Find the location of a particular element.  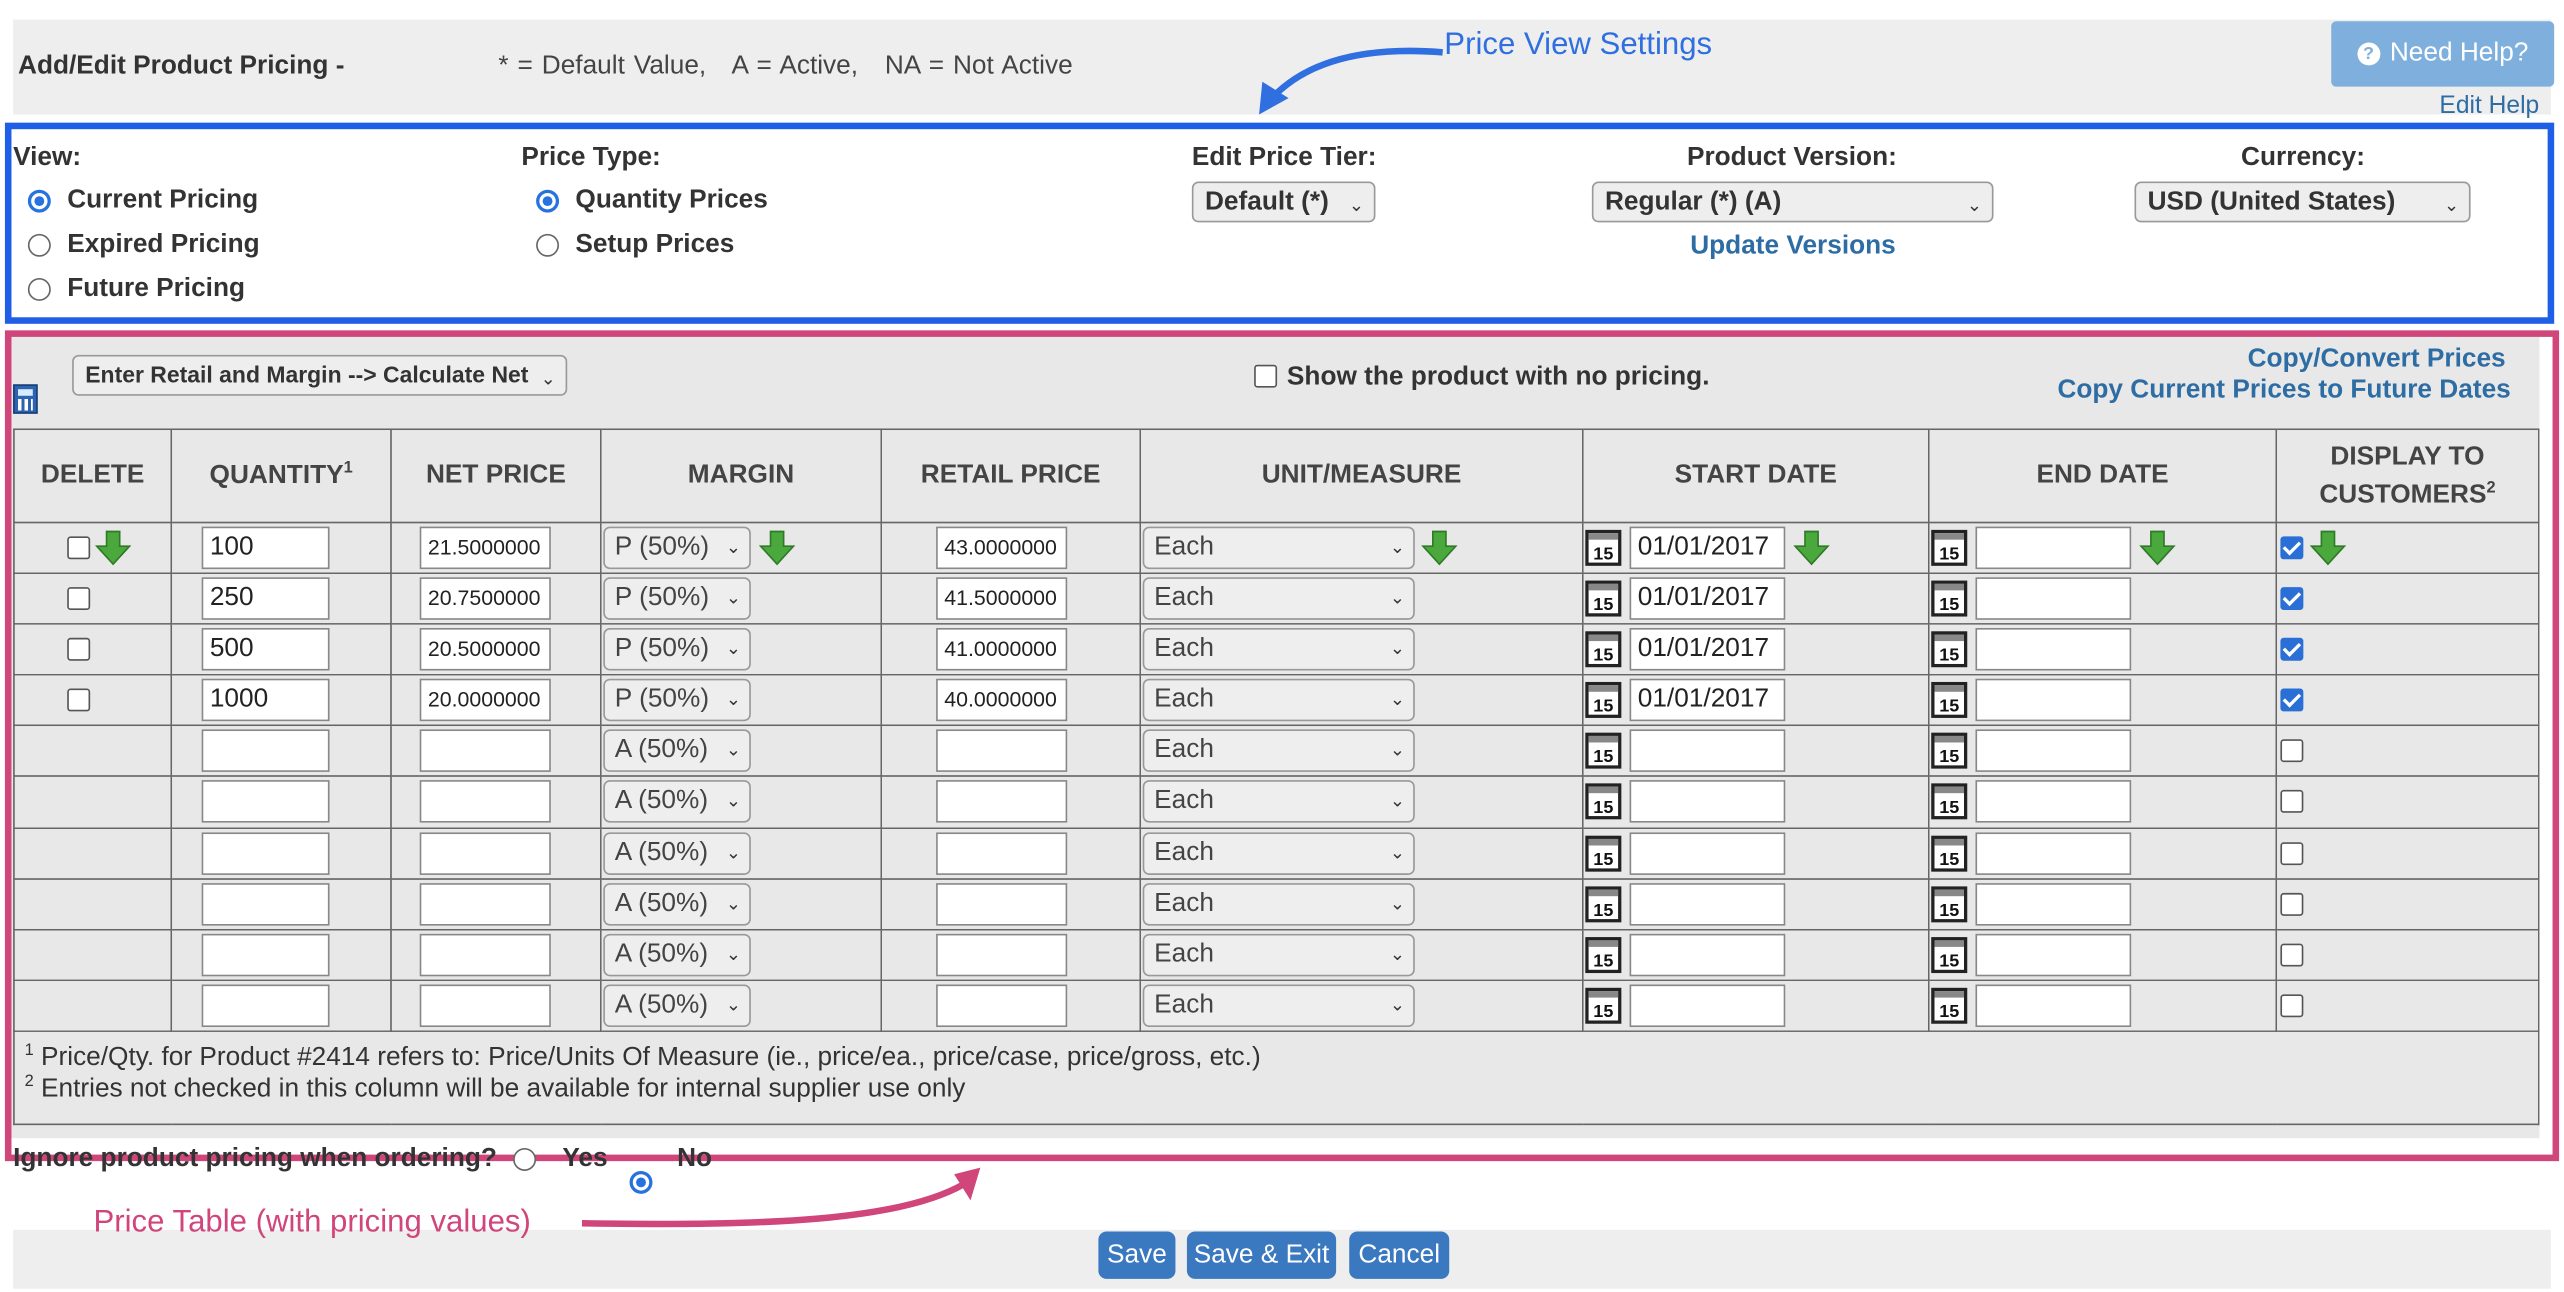

update-versions-link: Update Versions is located at coordinates (1793, 246).